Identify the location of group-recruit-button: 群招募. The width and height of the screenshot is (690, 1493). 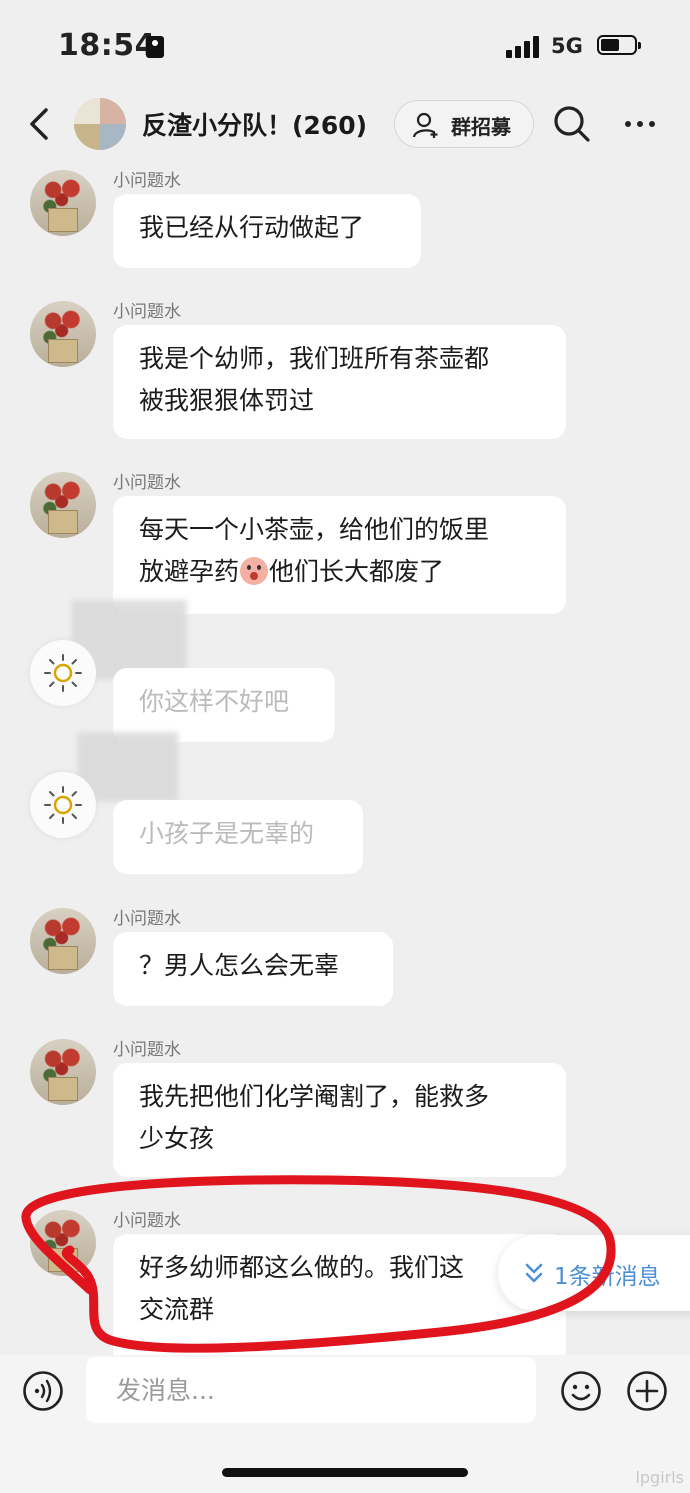
(464, 124).